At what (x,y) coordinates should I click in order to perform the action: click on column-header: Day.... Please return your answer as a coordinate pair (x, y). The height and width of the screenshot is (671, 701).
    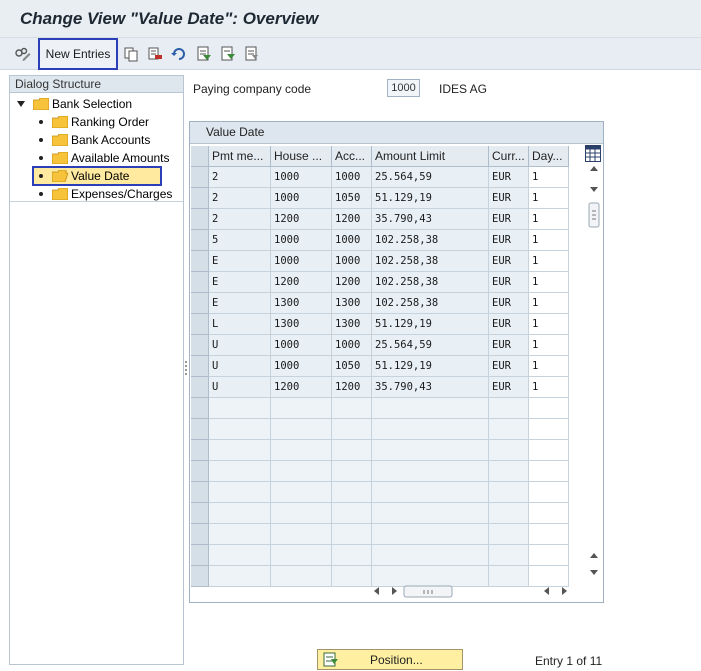
    Looking at the image, I should click on (549, 156).